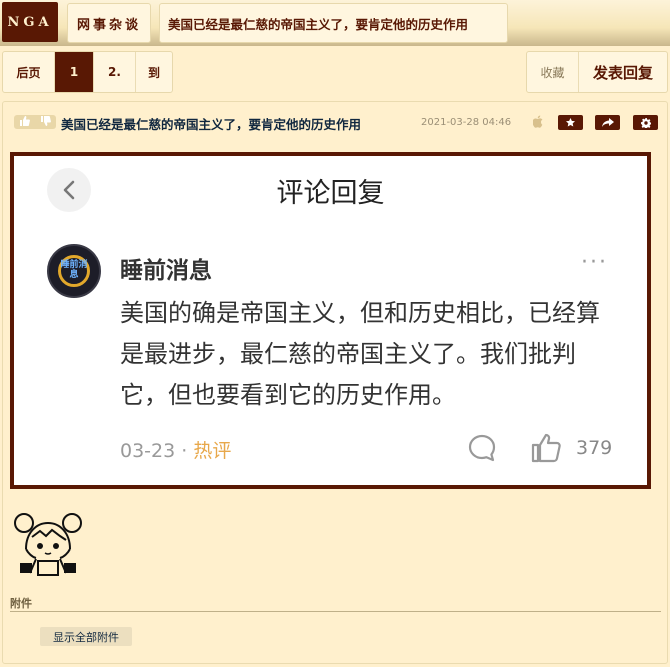 This screenshot has width=670, height=667. What do you see at coordinates (607, 122) in the screenshot?
I see `share-icon` at bounding box center [607, 122].